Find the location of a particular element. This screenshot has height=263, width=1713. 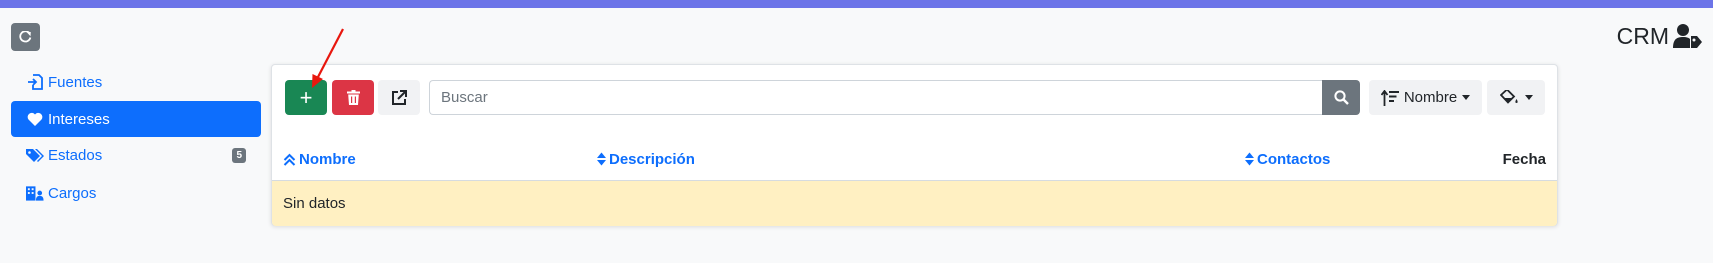

sort-dropdown-label: Nombre is located at coordinates (1430, 97).